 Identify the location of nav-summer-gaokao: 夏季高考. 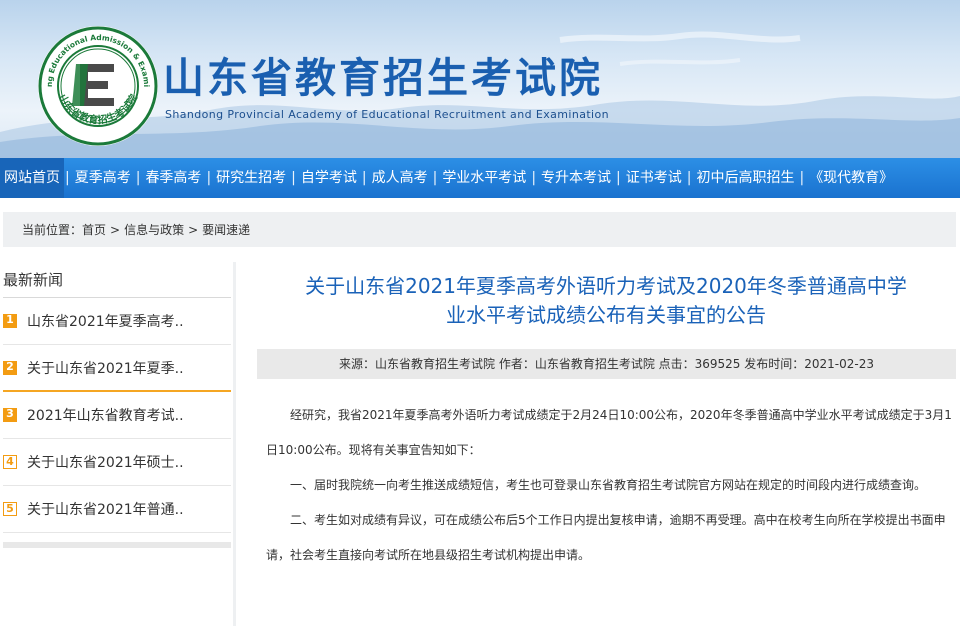
(103, 178).